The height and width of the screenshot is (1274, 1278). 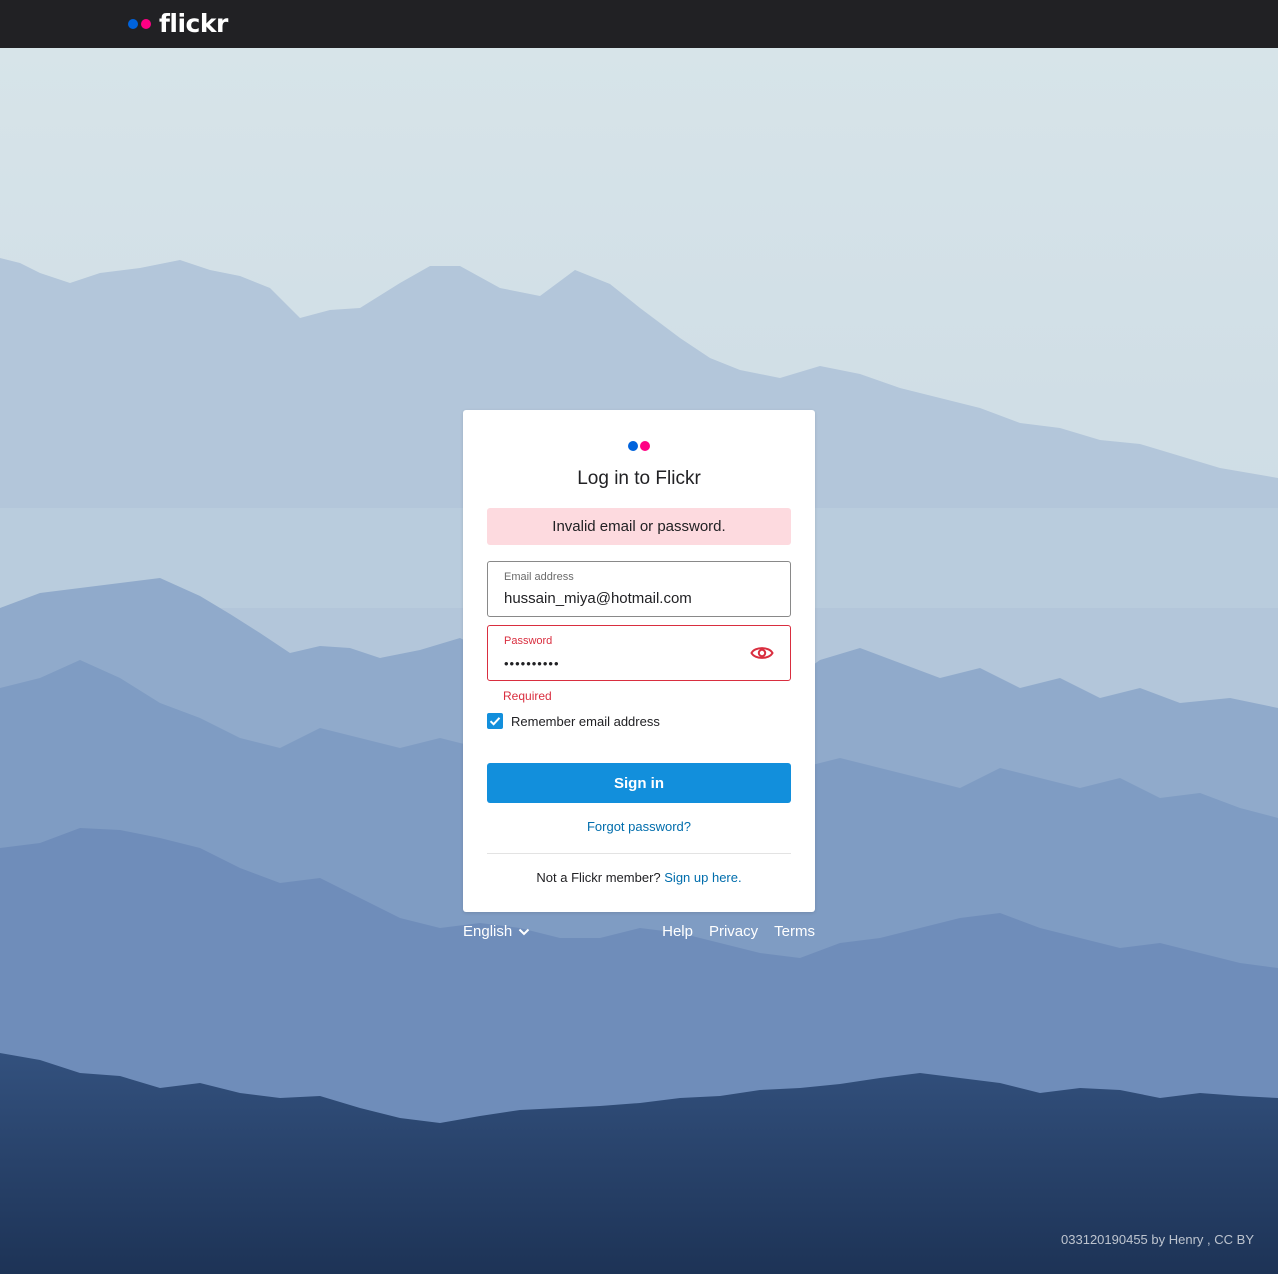 I want to click on chevron-down-icon, so click(x=524, y=932).